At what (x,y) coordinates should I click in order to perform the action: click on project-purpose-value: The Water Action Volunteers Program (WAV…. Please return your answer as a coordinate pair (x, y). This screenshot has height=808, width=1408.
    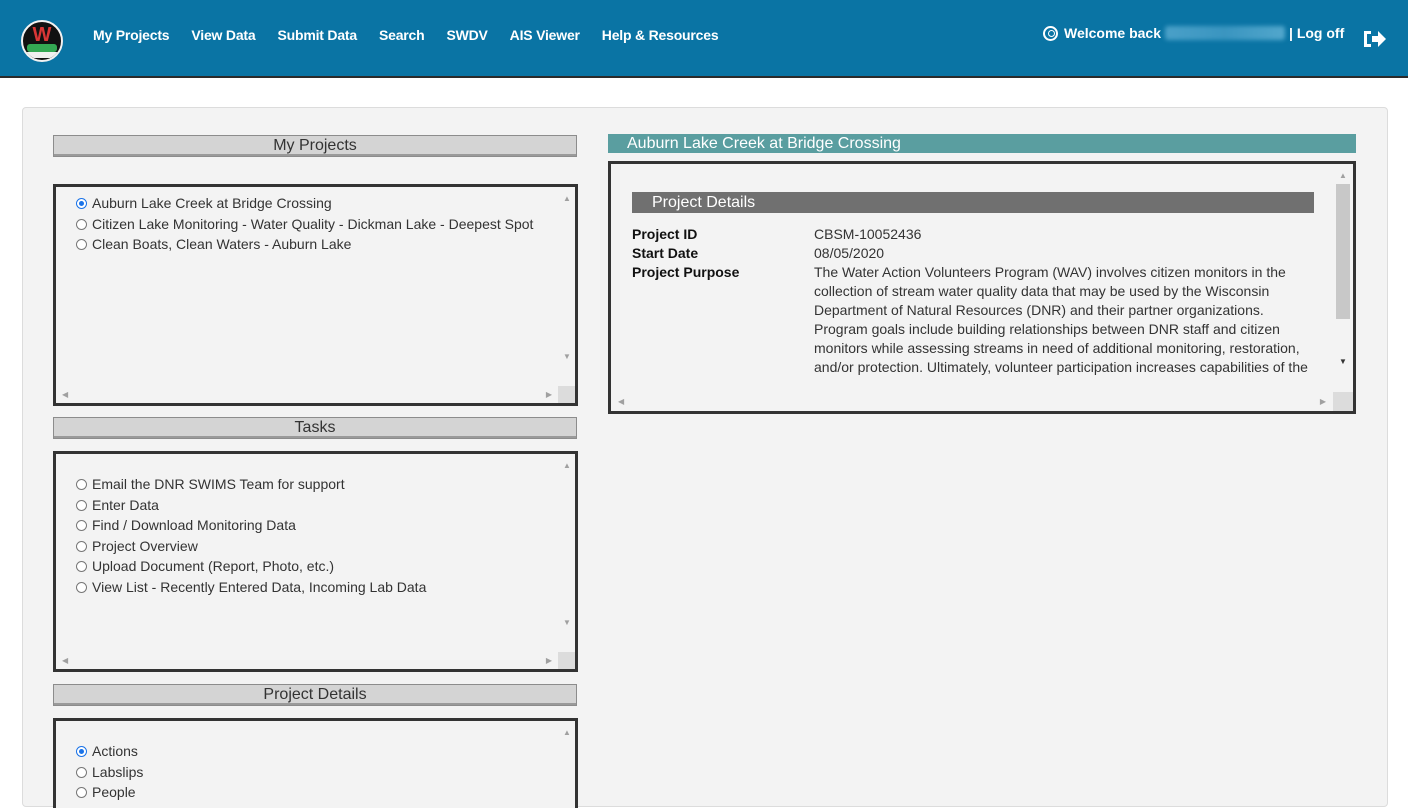
    Looking at the image, I should click on (1061, 319).